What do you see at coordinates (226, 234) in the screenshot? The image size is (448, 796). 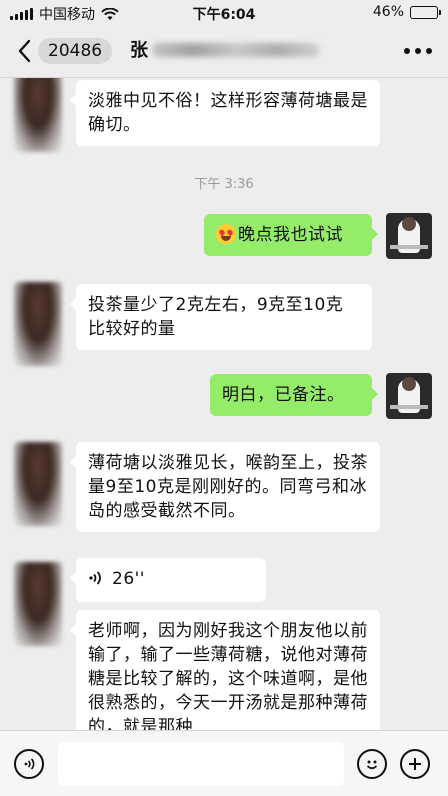 I see `star-struck-face-icon` at bounding box center [226, 234].